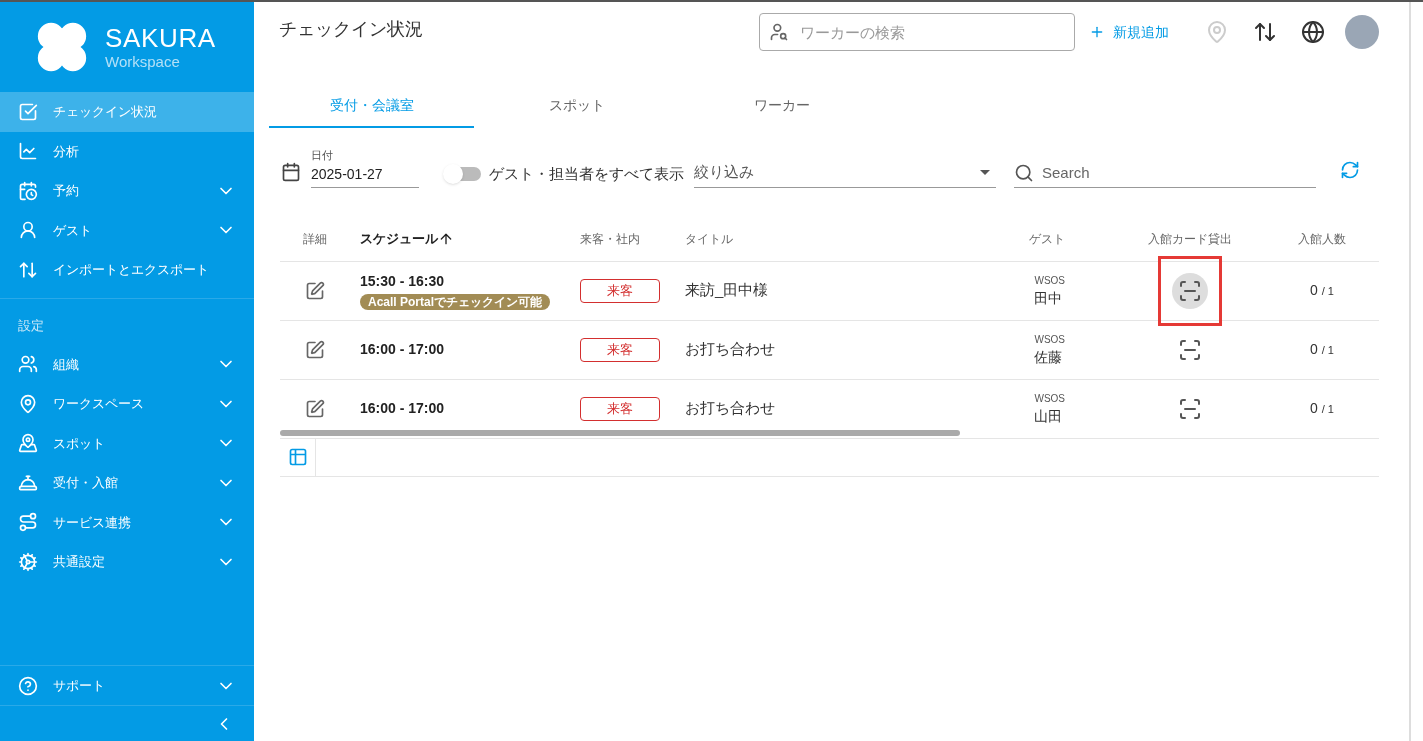 The width and height of the screenshot is (1423, 741). I want to click on guest-name: 佐藤, so click(1049, 357).